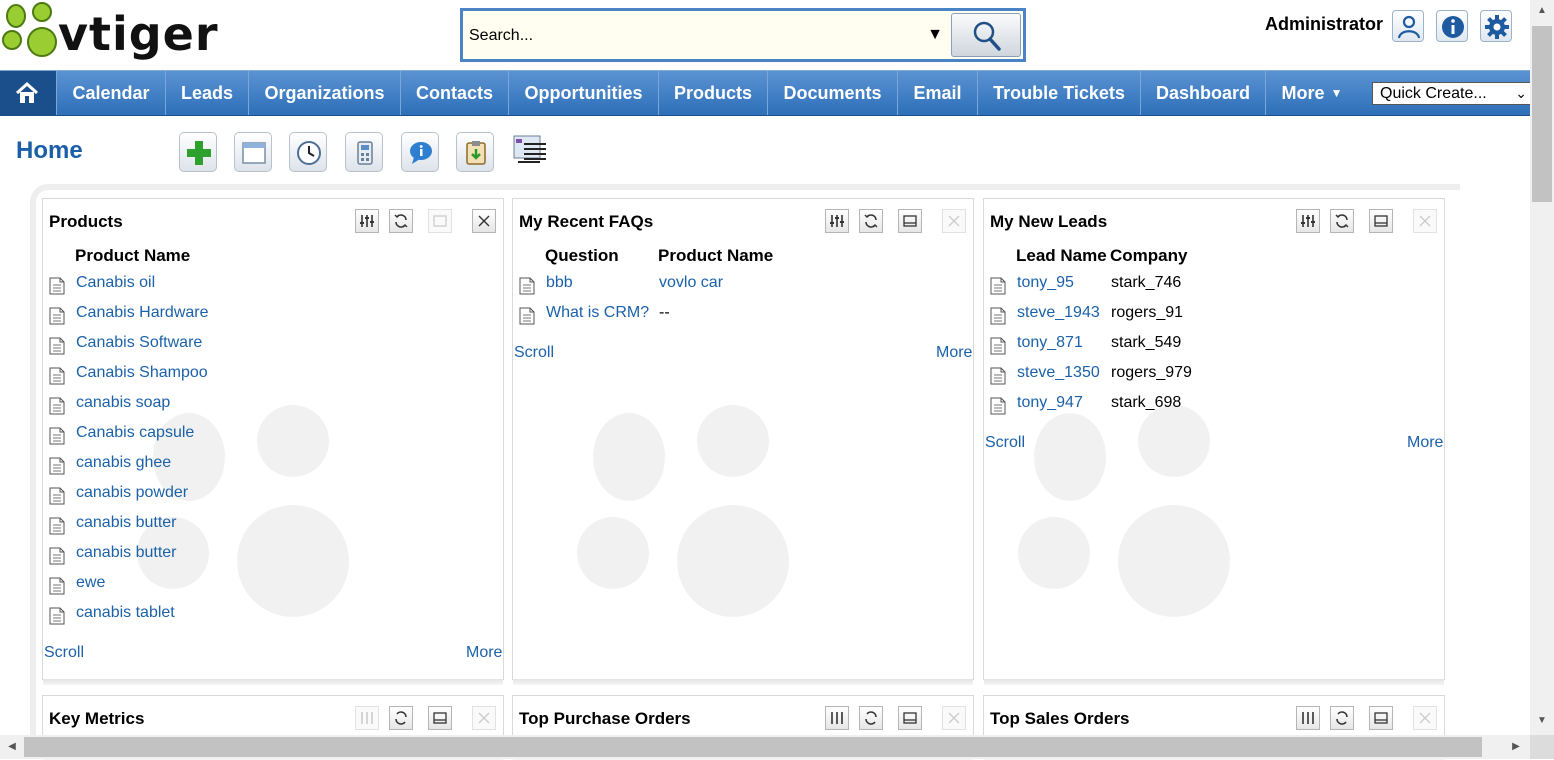 The image size is (1554, 760). Describe the element at coordinates (28, 93) in the screenshot. I see `nav-home` at that location.